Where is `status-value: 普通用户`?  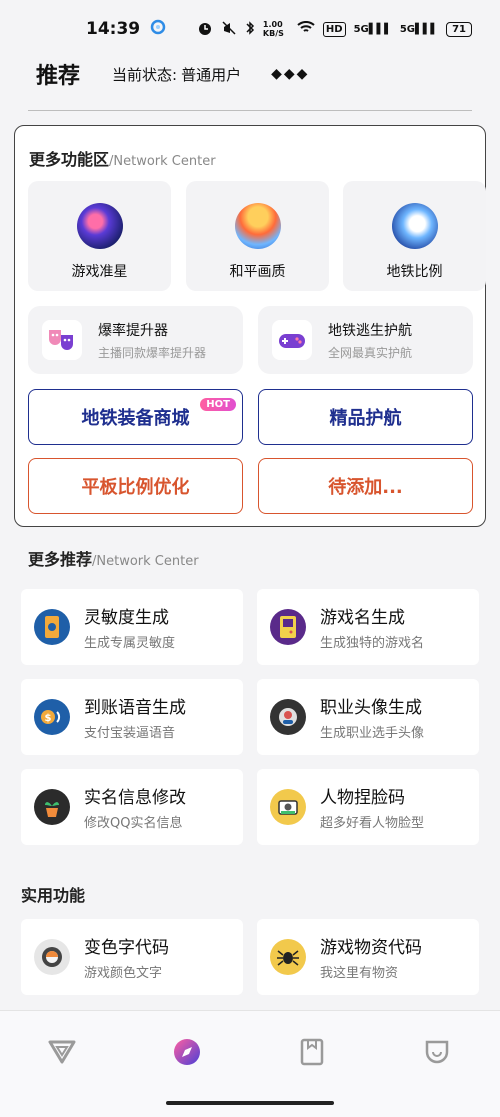
status-value: 普通用户 is located at coordinates (211, 74).